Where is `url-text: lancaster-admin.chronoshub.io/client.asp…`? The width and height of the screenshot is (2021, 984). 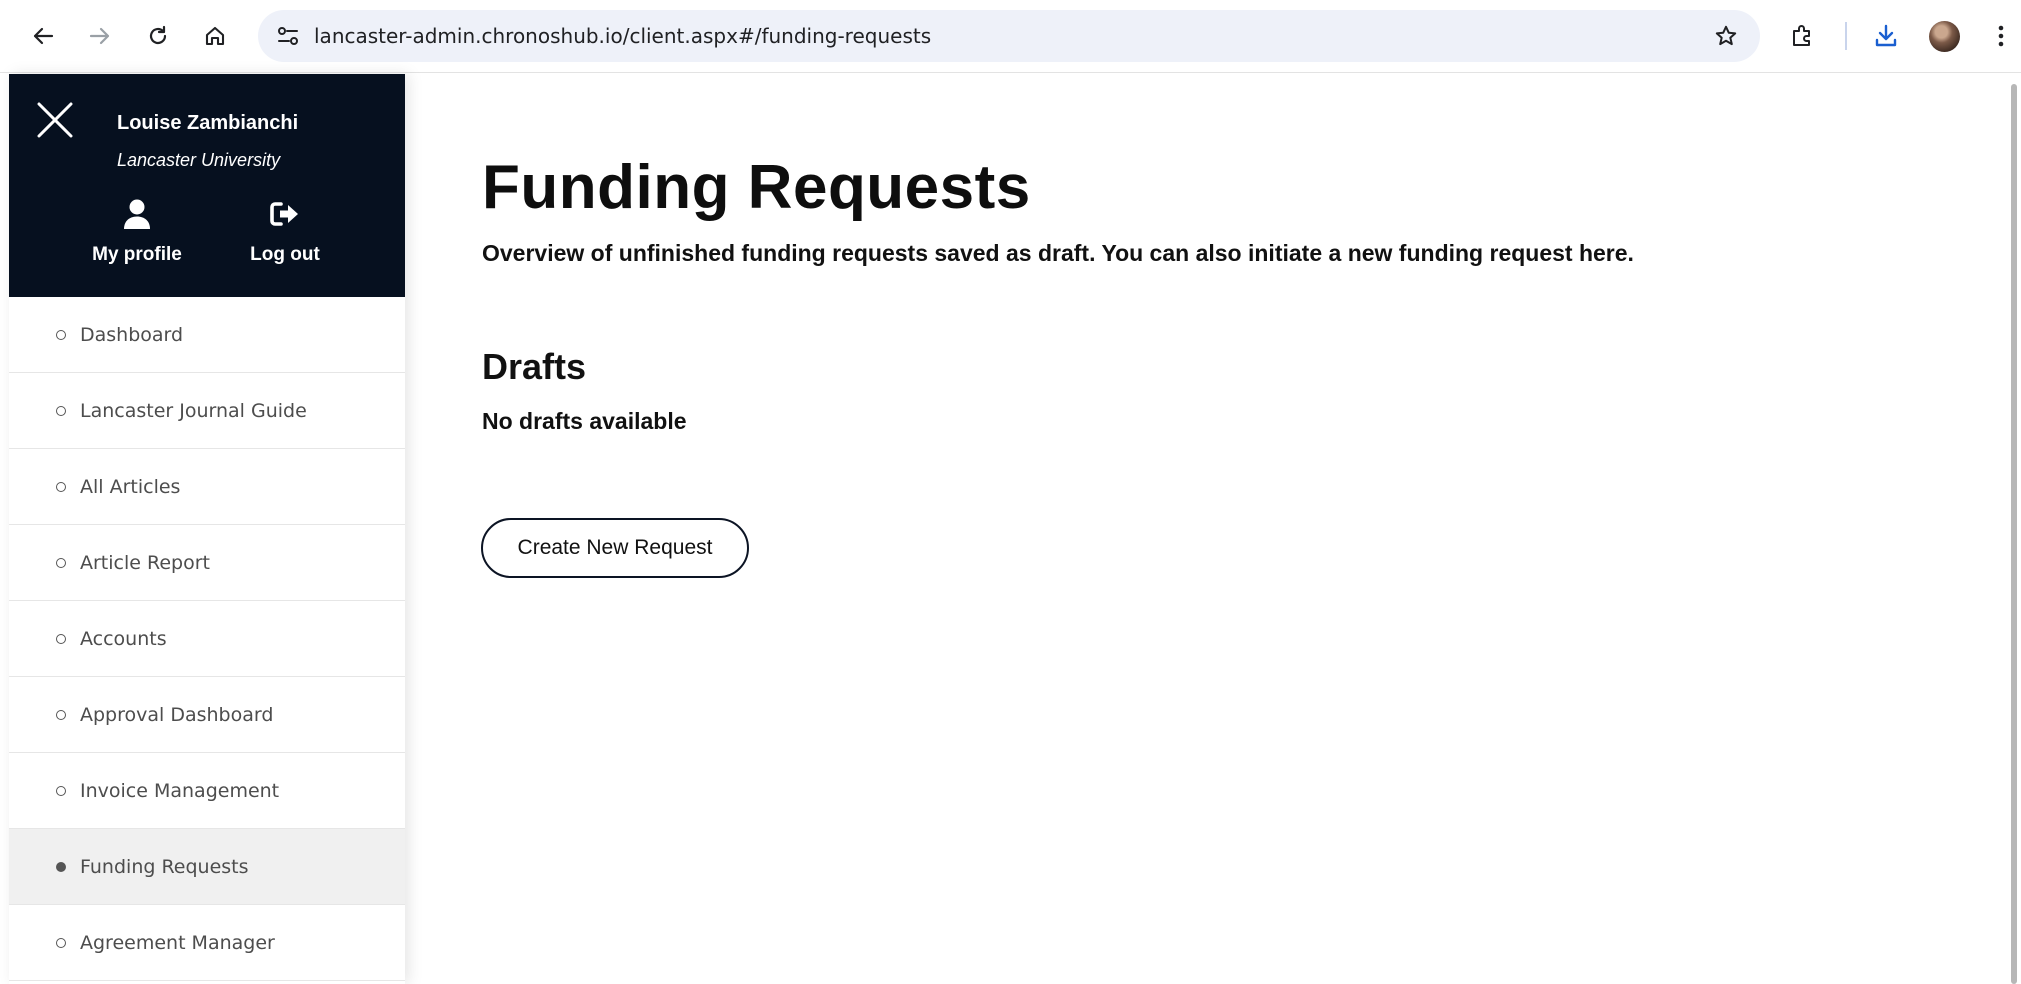 url-text: lancaster-admin.chronoshub.io/client.asp… is located at coordinates (622, 36).